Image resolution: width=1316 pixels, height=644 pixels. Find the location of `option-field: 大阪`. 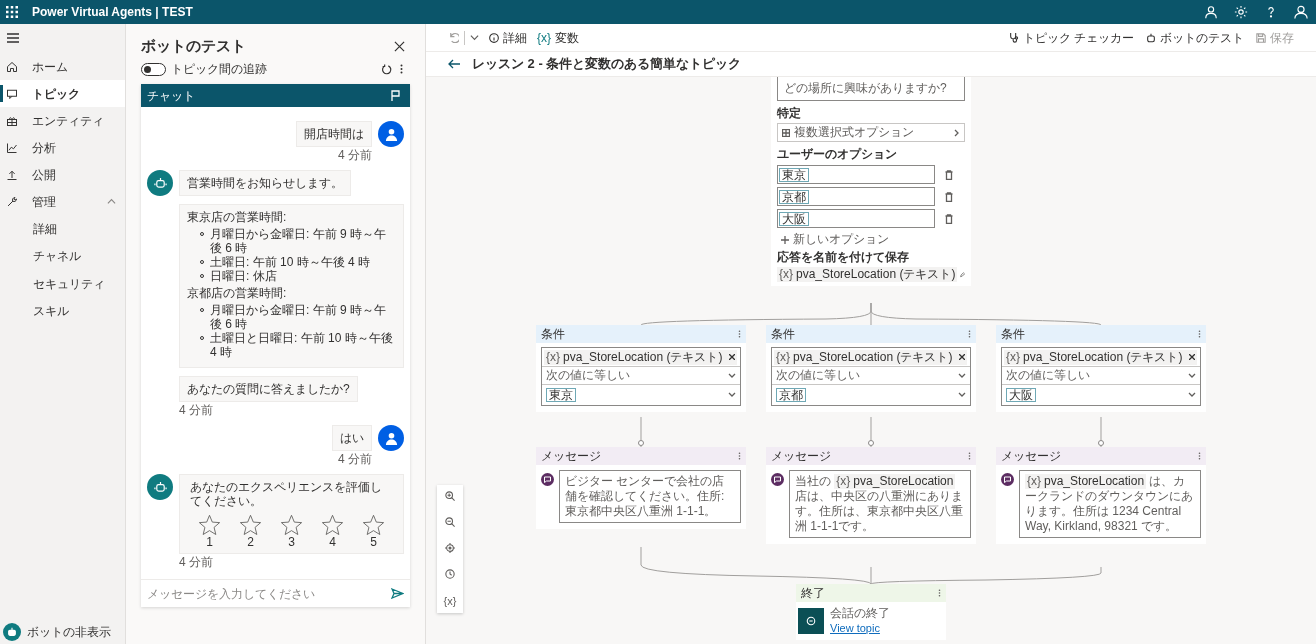

option-field: 大阪 is located at coordinates (856, 218).